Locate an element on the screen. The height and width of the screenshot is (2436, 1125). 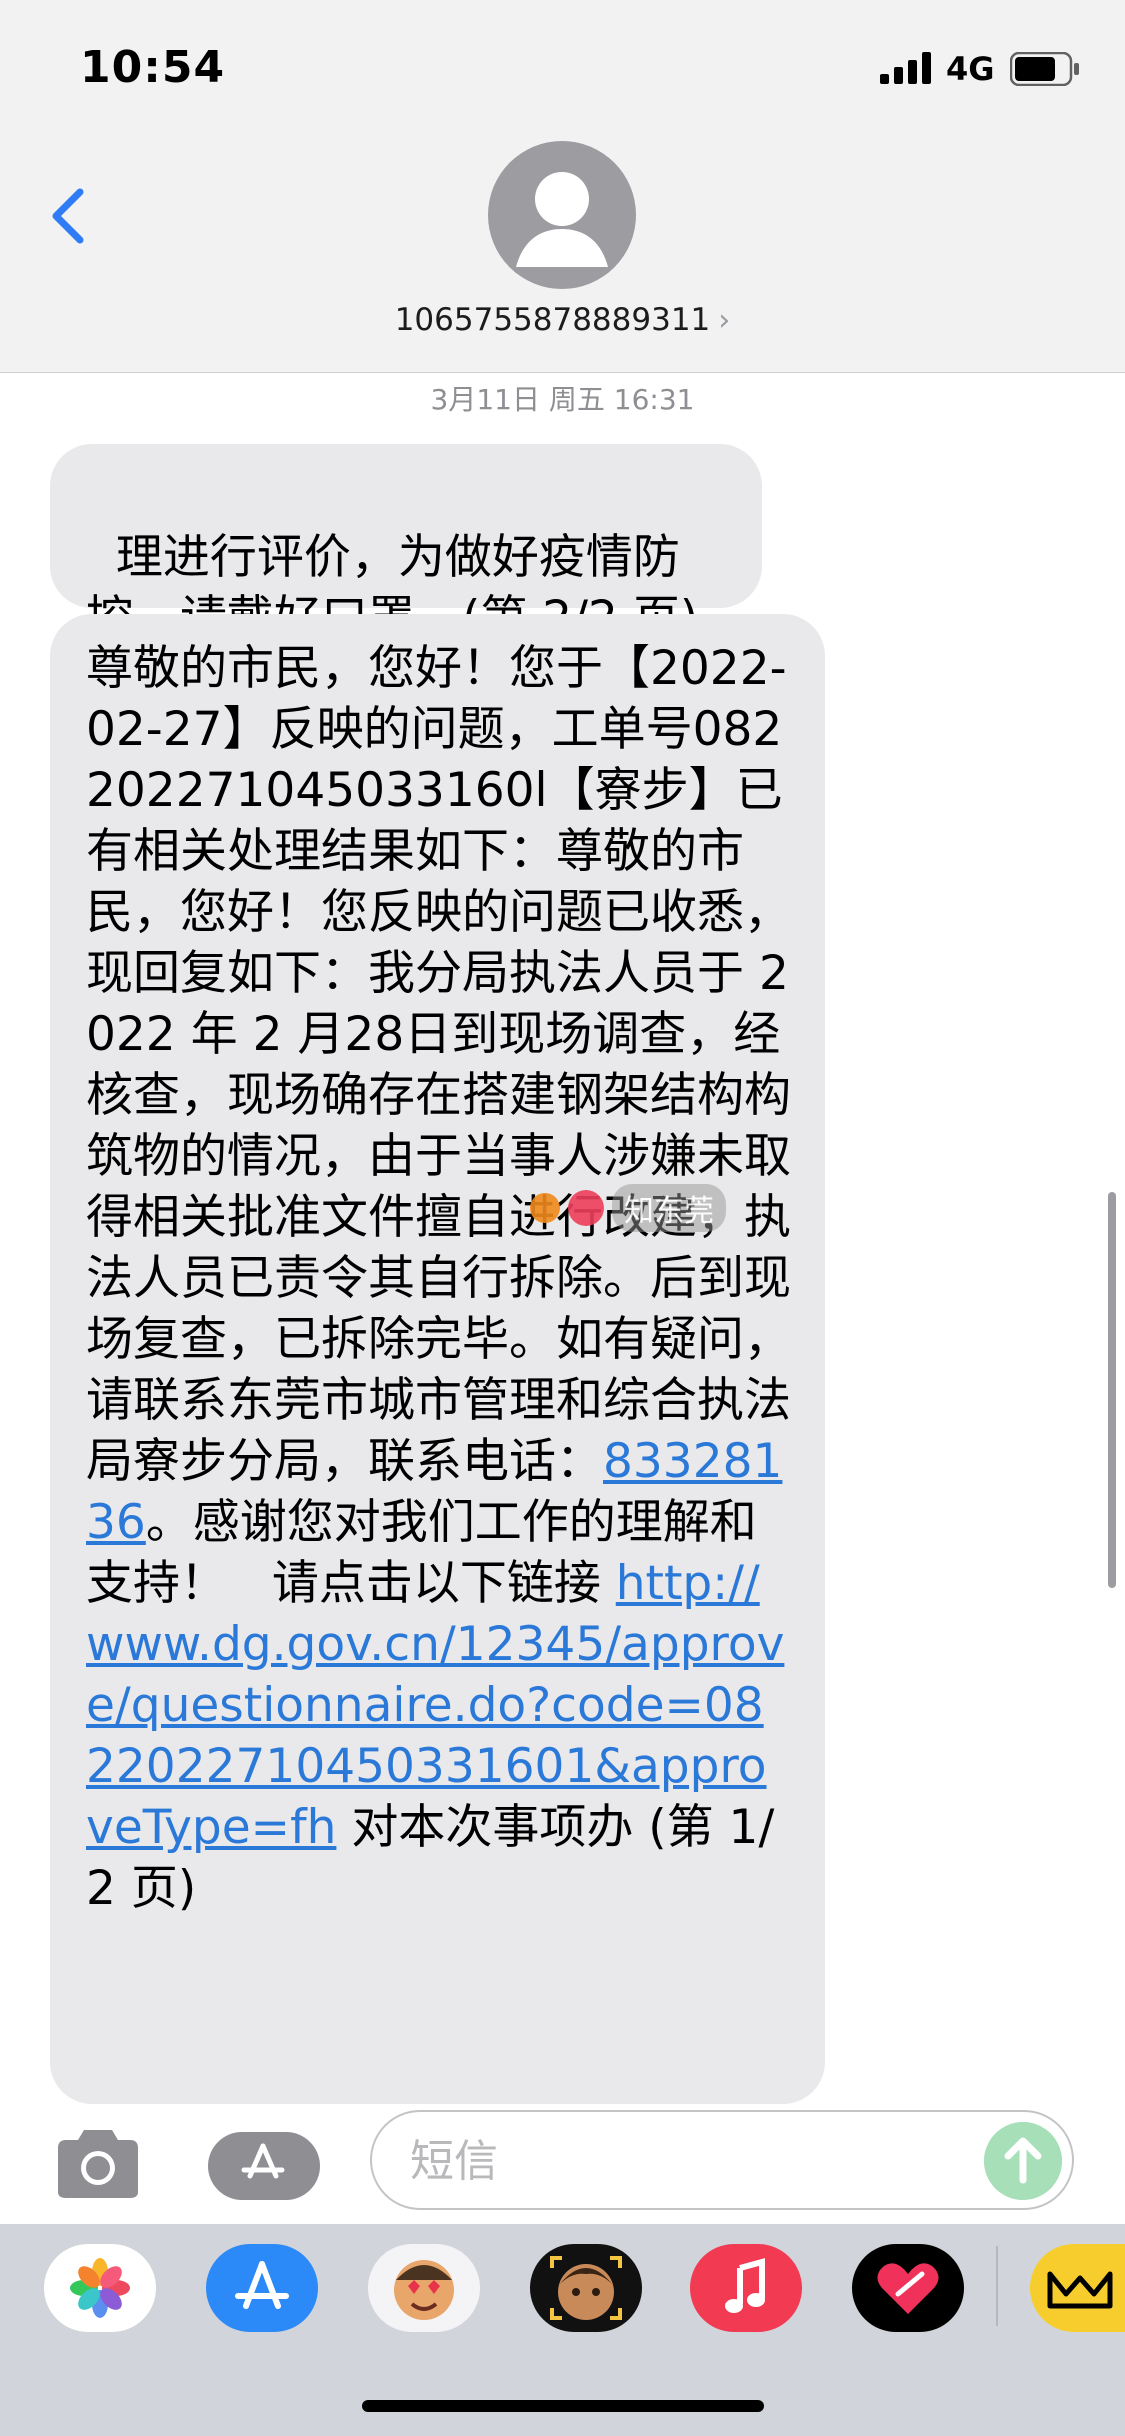
network-type: 4G is located at coordinates (970, 69).